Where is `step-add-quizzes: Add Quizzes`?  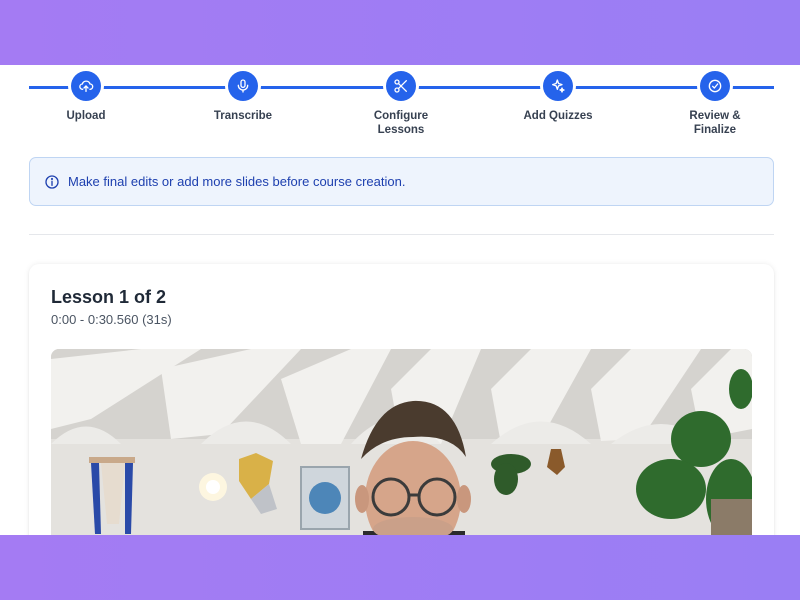 step-add-quizzes: Add Quizzes is located at coordinates (558, 97).